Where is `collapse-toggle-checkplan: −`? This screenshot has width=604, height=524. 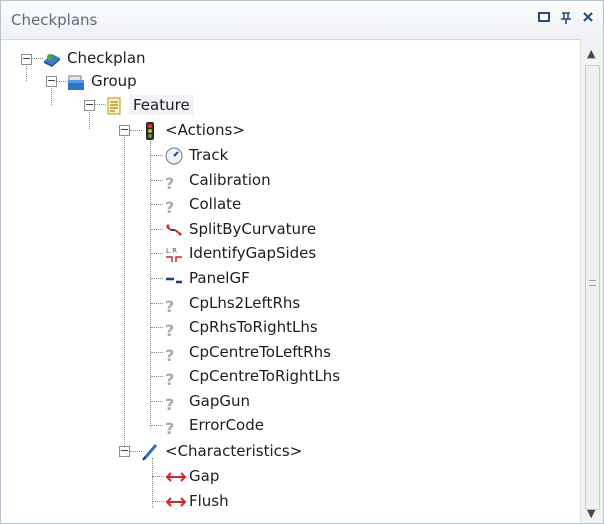 collapse-toggle-checkplan: − is located at coordinates (26, 59).